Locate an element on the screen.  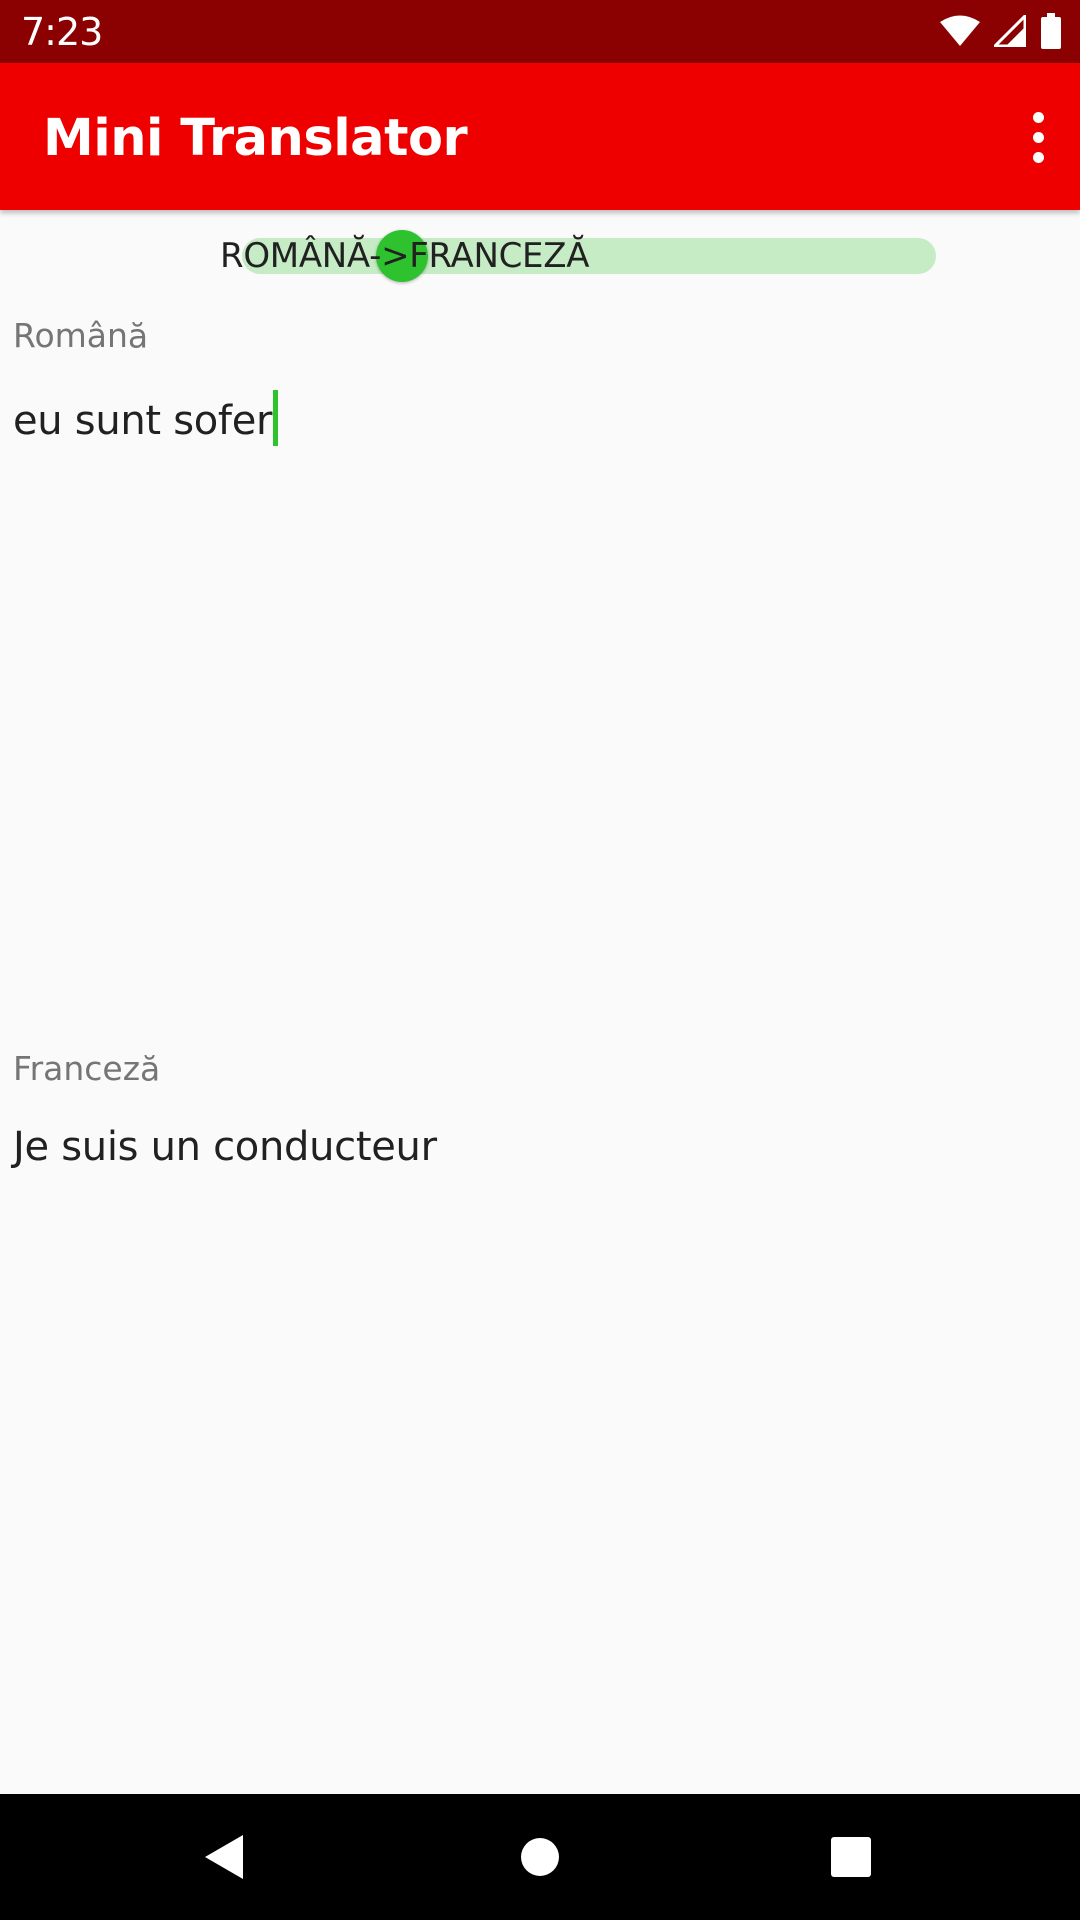
target-output: Je suis un conducteur is located at coordinates (225, 1147).